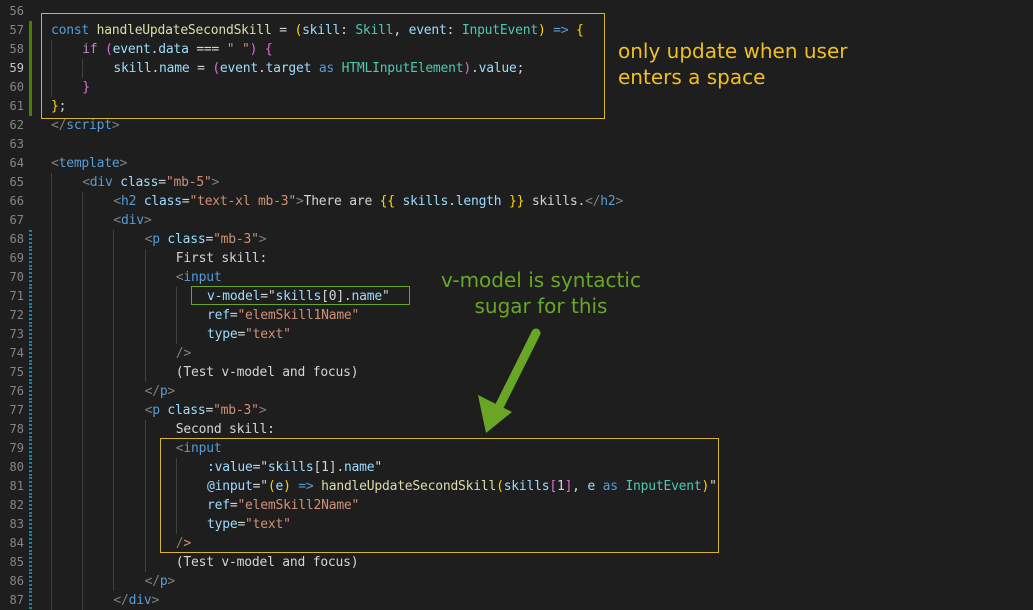  I want to click on code-line: 63, so click(516, 144).